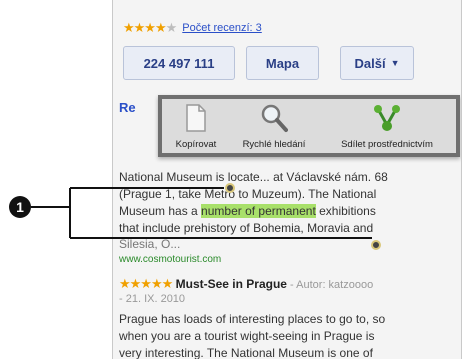 This screenshot has height=359, width=474. Describe the element at coordinates (201, 213) in the screenshot. I see `callout-bracket` at that location.